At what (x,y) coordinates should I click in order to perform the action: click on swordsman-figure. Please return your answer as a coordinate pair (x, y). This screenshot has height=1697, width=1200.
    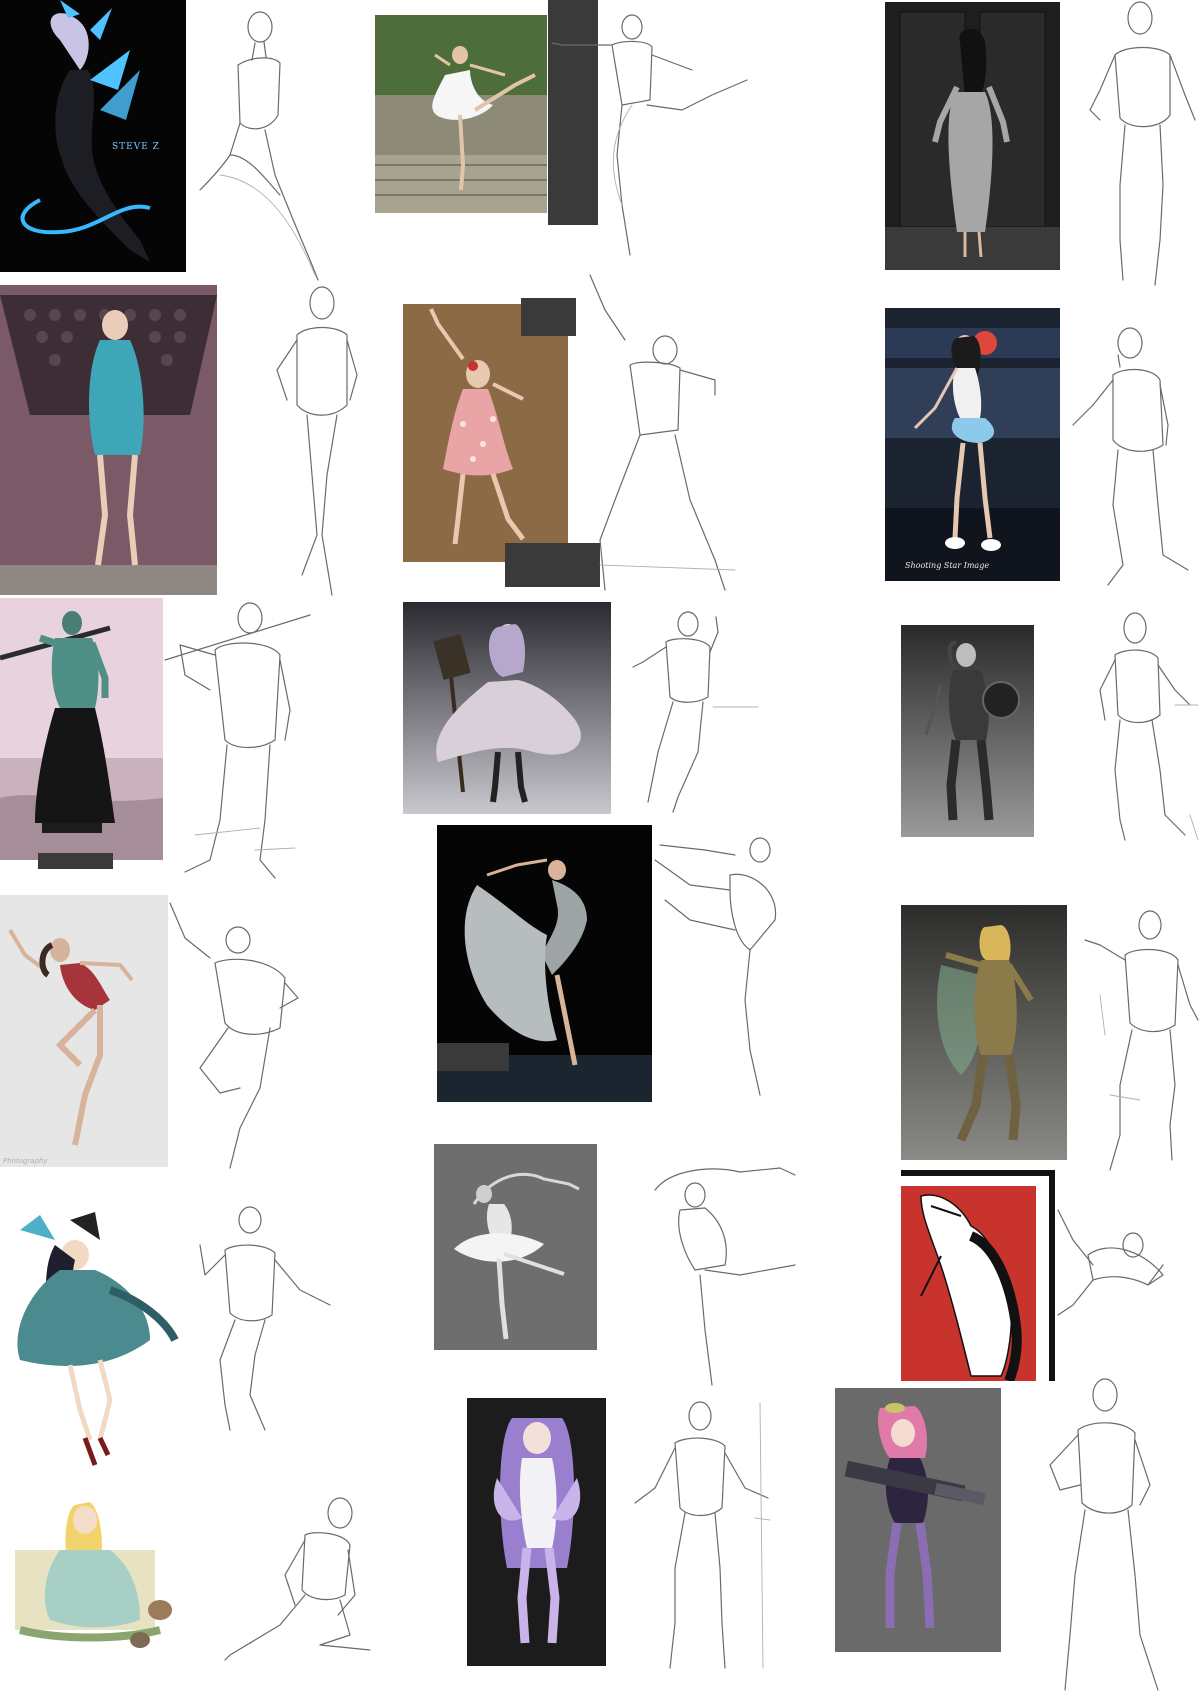
    Looking at the image, I should click on (81, 735).